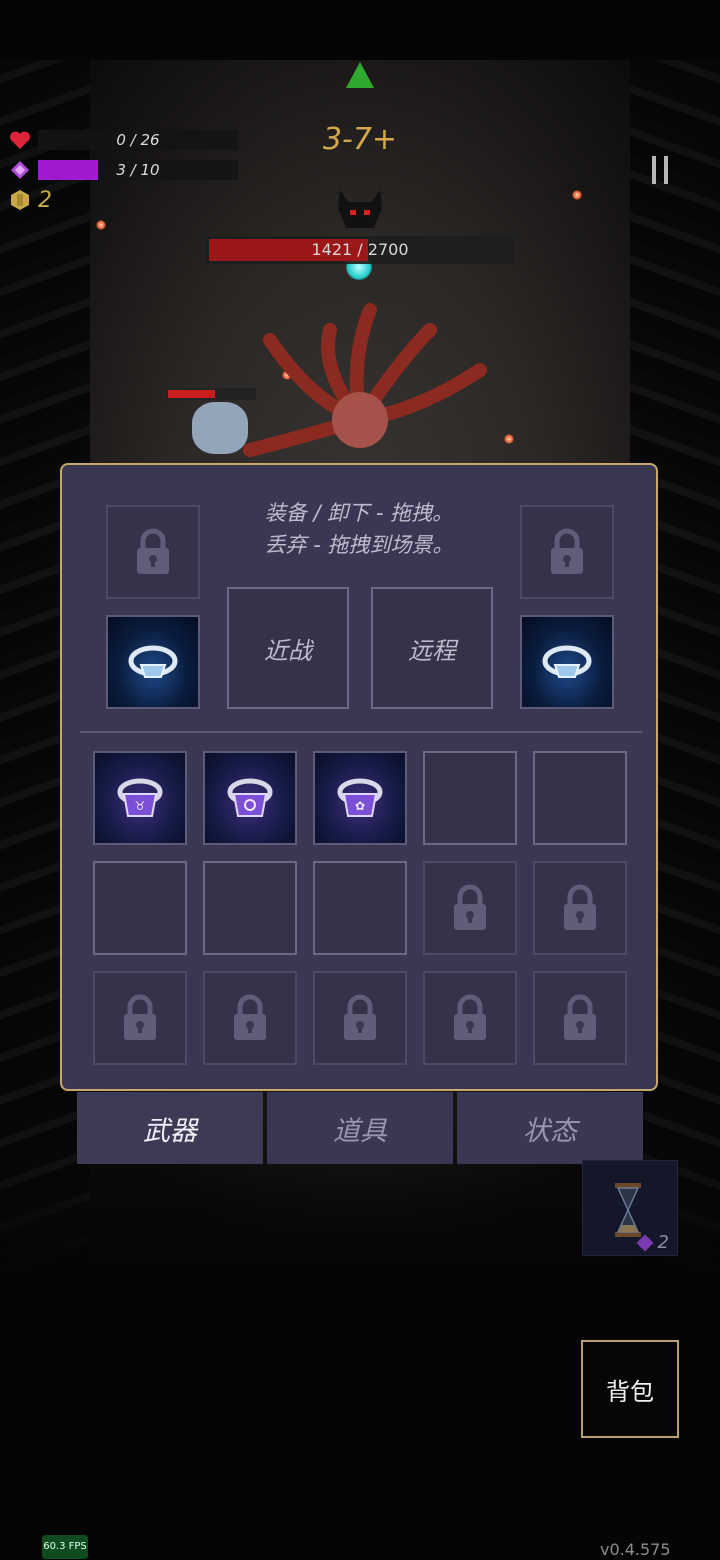  I want to click on hourglass-item-card: 2, so click(630, 1208).